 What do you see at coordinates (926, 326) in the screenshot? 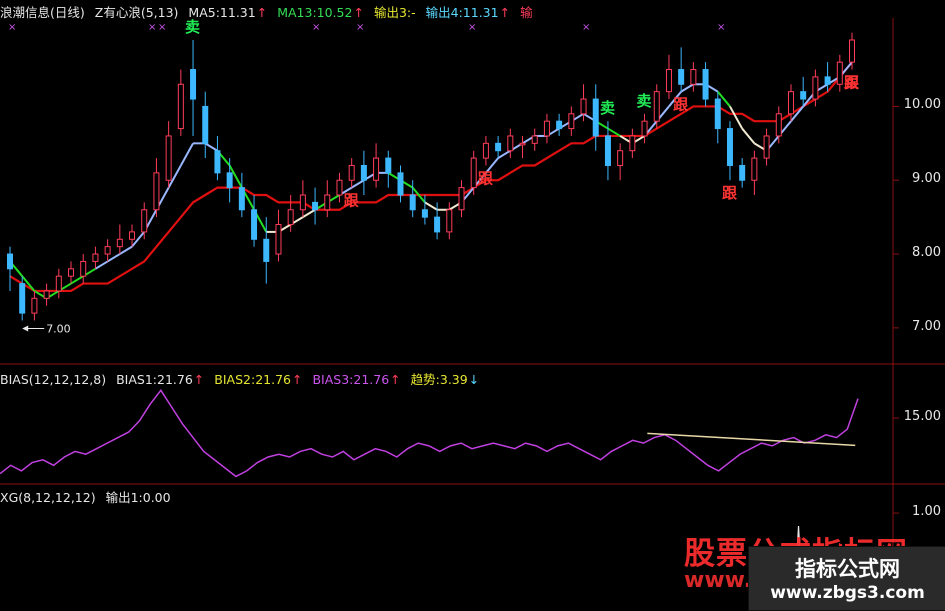
I see `y-tick-label: 7.00` at bounding box center [926, 326].